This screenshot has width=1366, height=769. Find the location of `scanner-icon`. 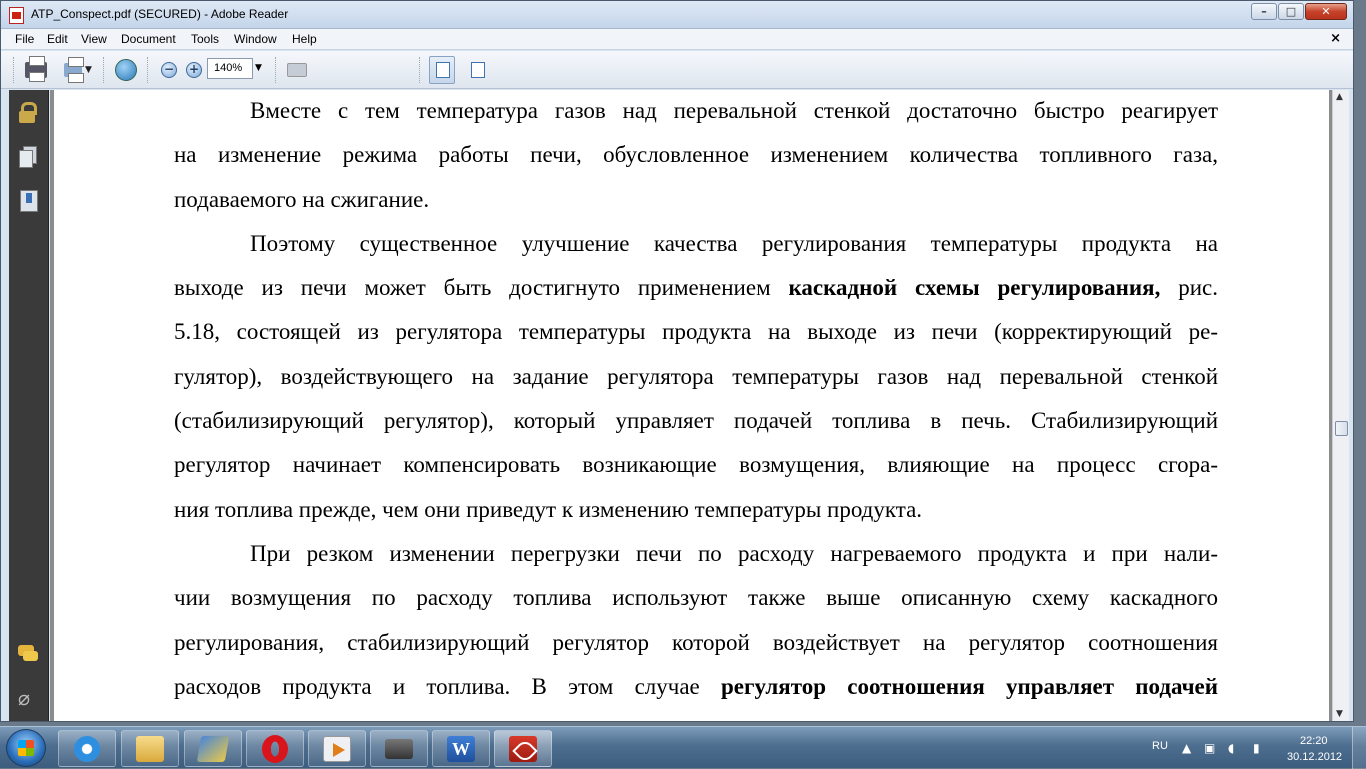

scanner-icon is located at coordinates (399, 748).